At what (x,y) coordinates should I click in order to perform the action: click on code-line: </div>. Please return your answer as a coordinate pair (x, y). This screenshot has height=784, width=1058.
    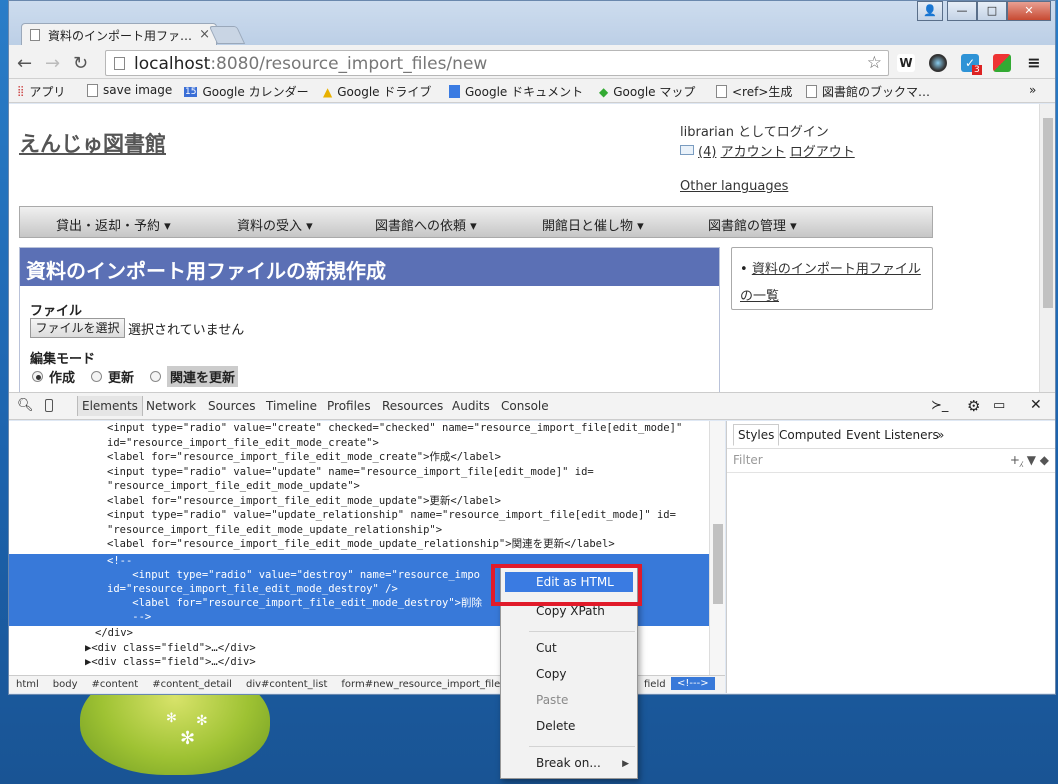
    Looking at the image, I should click on (114, 633).